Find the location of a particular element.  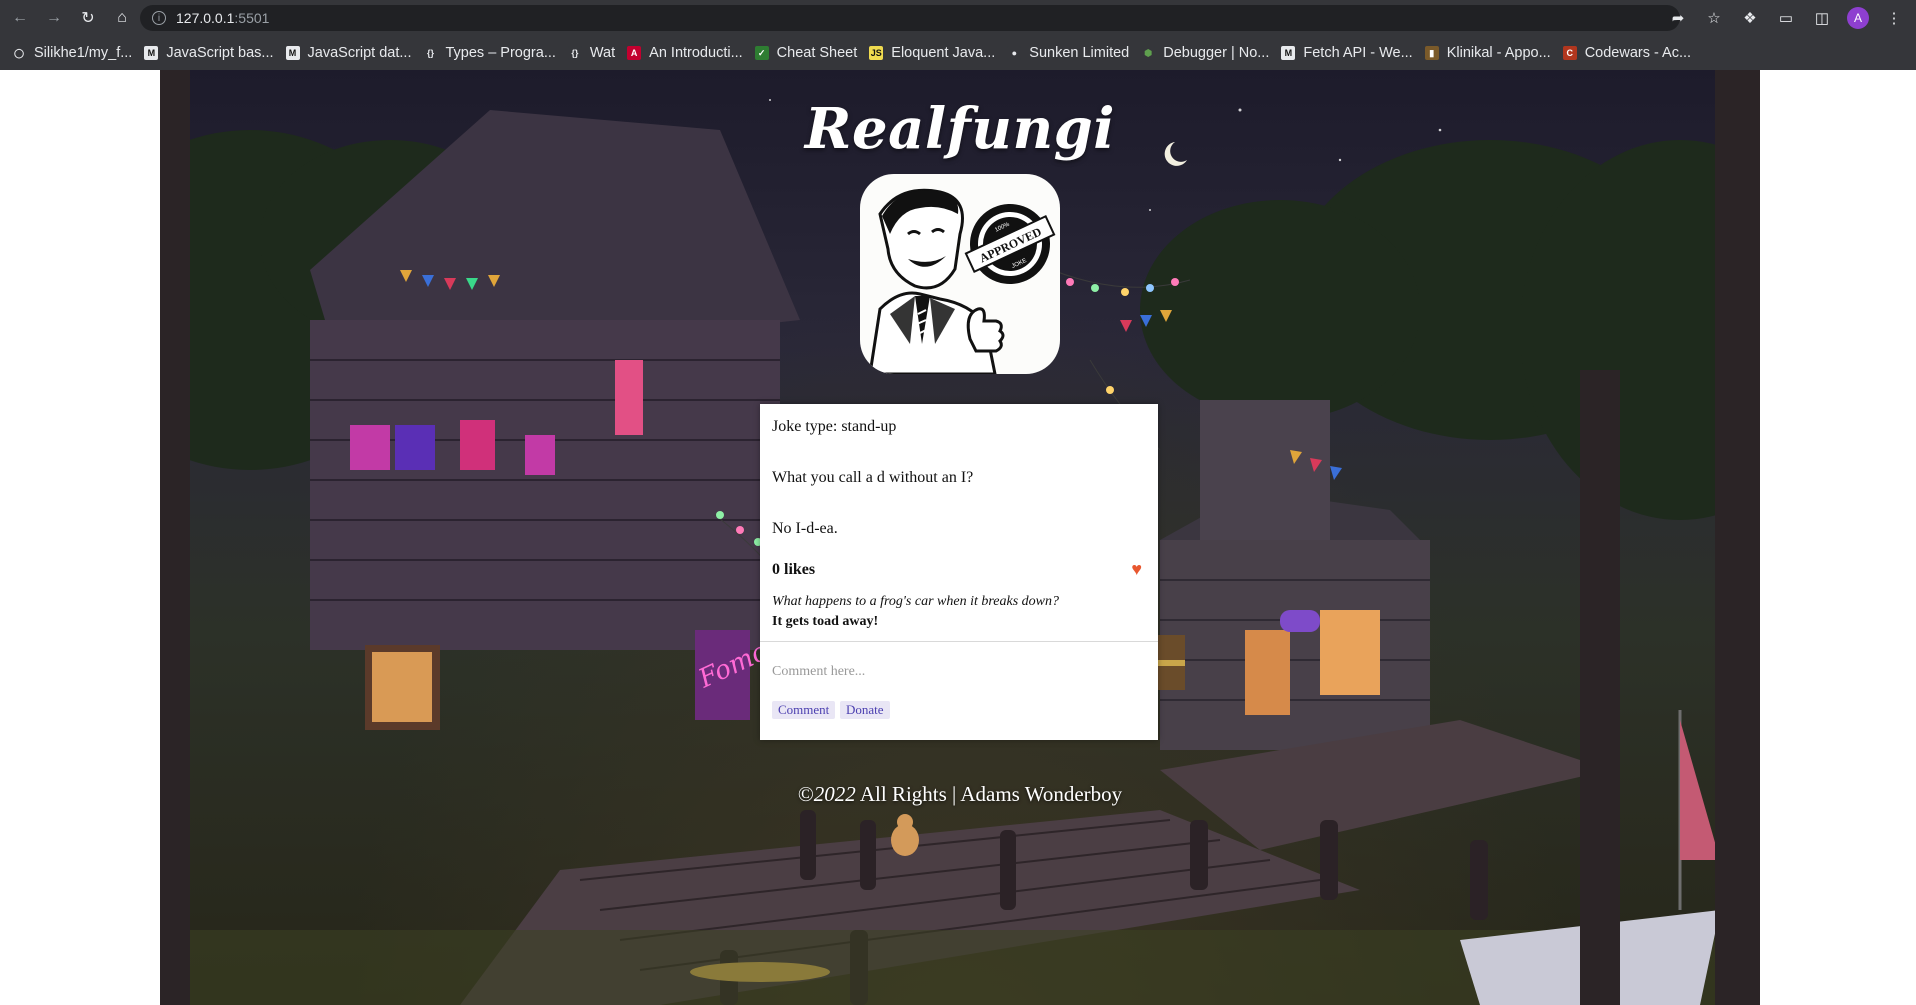

logo-illustration: APPROVED 100% JOKE is located at coordinates (962, 281).